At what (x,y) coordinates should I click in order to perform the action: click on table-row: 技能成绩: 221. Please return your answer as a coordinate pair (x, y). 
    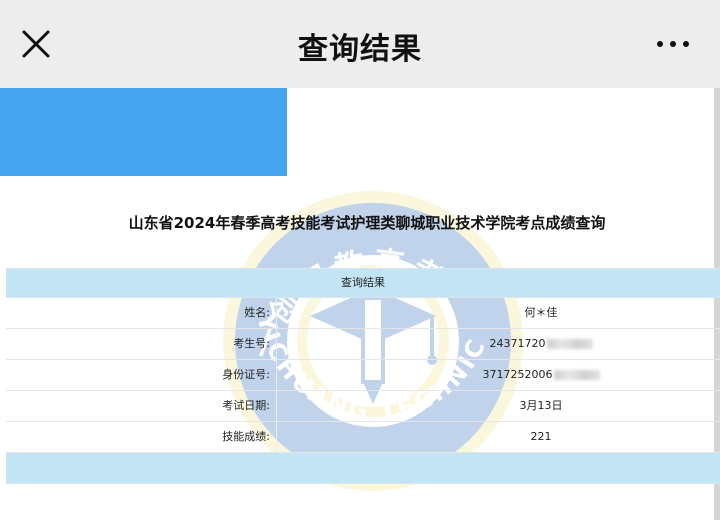
    Looking at the image, I should click on (363, 437).